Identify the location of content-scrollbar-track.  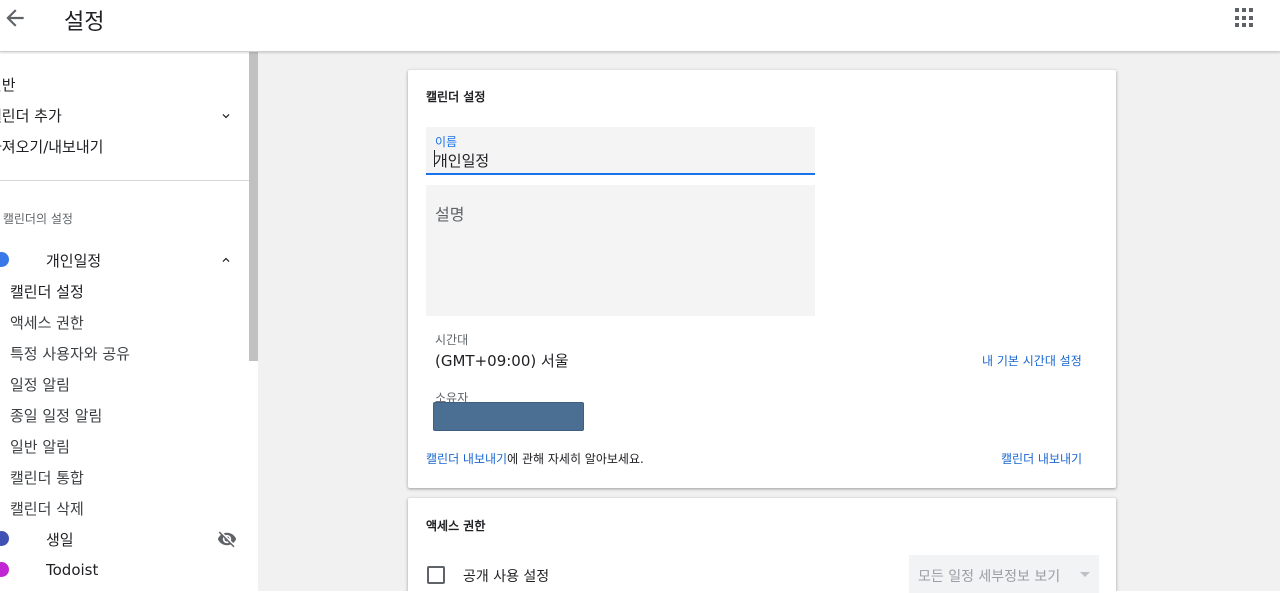
(1276, 321).